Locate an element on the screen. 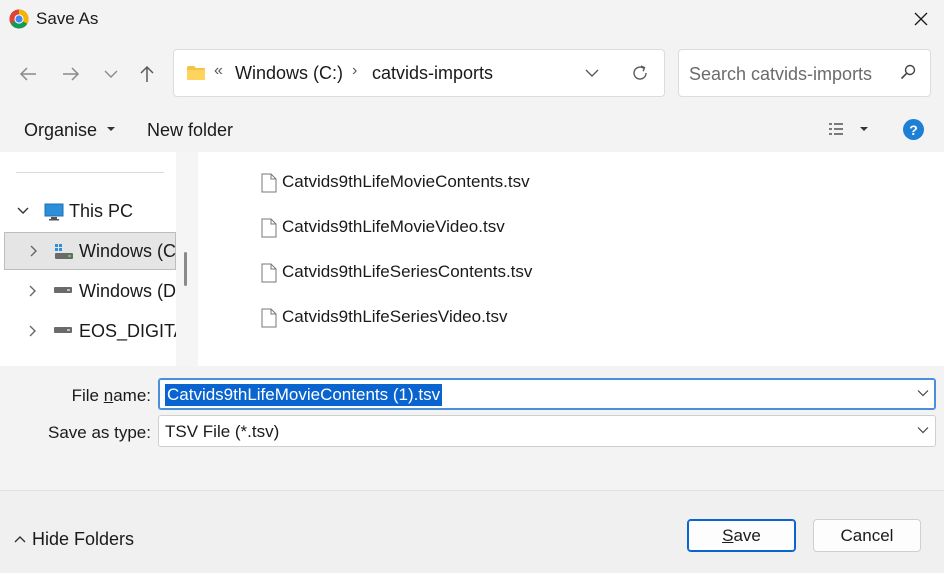  address-history-dropdown is located at coordinates (595, 74).